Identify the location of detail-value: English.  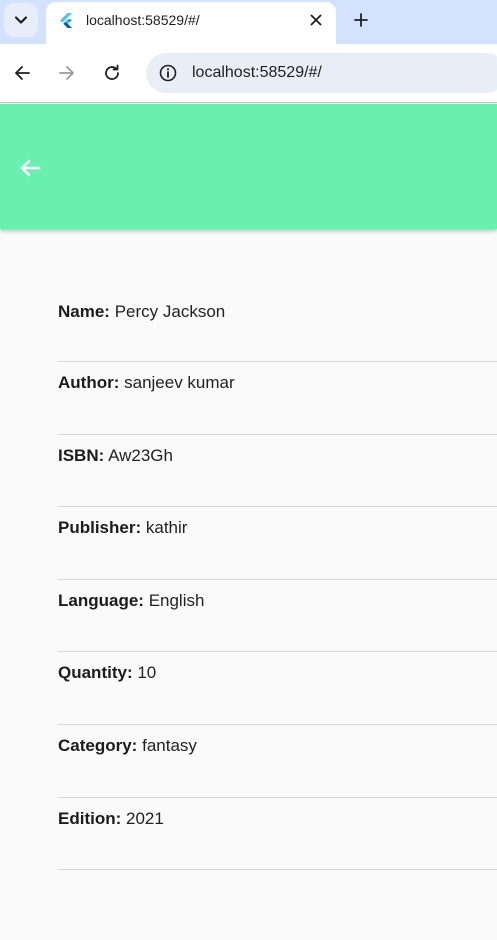
(176, 600).